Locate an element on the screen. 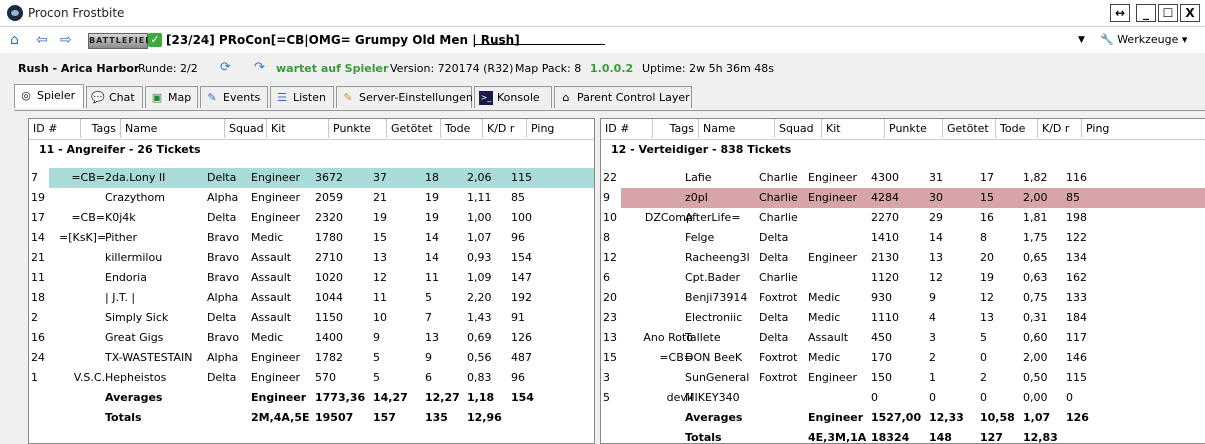 Image resolution: width=1205 pixels, height=444 pixels. player-row: 23 Electroniic Delta Medic 1110 4 13 0,31 184 is located at coordinates (904, 318).